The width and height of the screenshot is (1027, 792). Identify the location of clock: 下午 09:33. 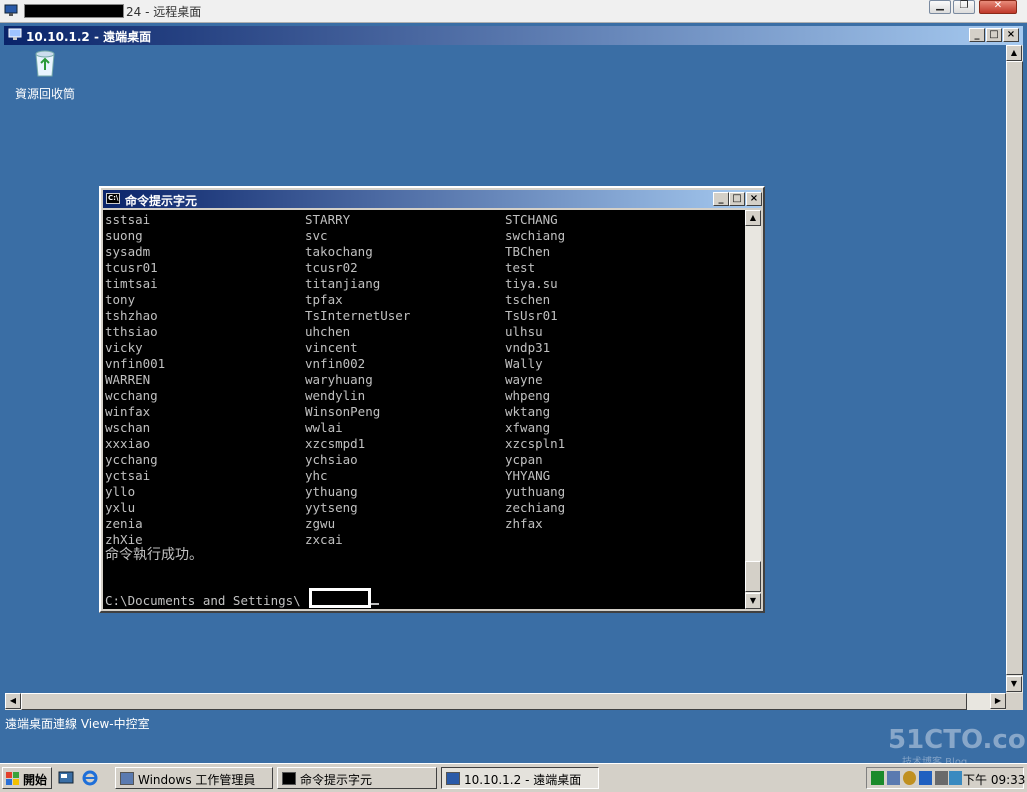
(994, 779).